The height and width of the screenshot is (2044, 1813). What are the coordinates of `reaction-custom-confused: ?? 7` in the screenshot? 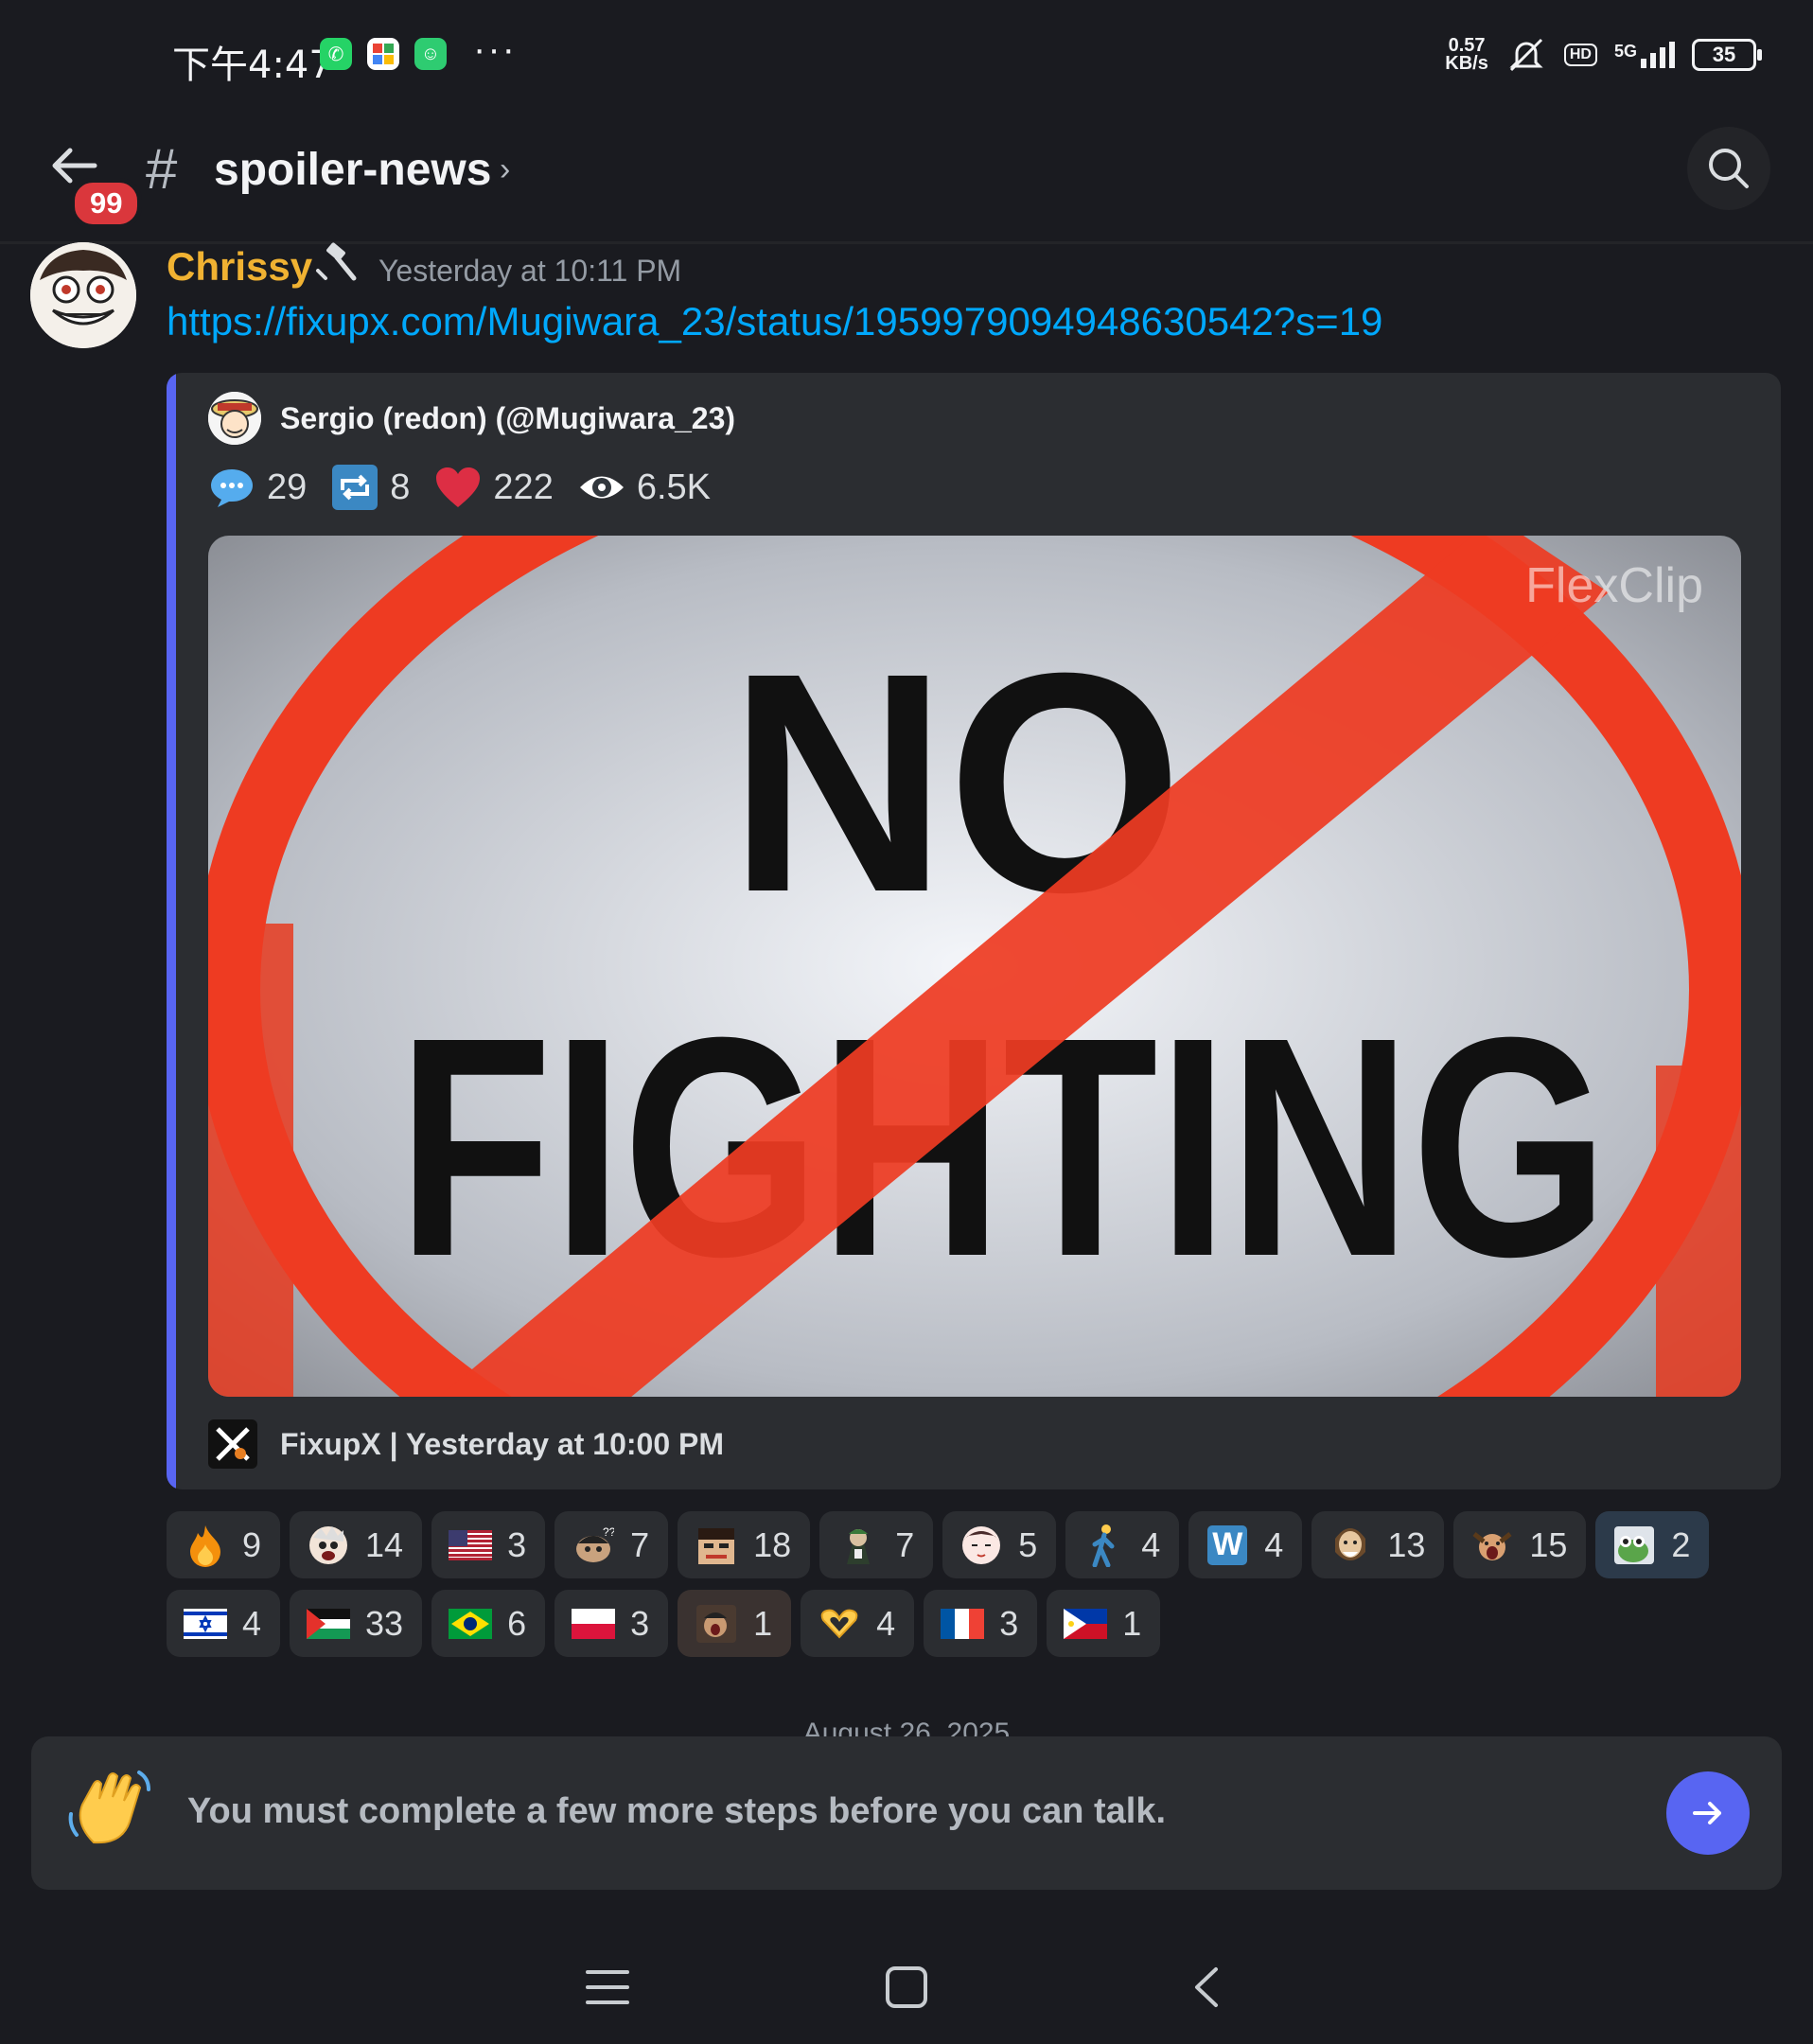 It's located at (611, 1544).